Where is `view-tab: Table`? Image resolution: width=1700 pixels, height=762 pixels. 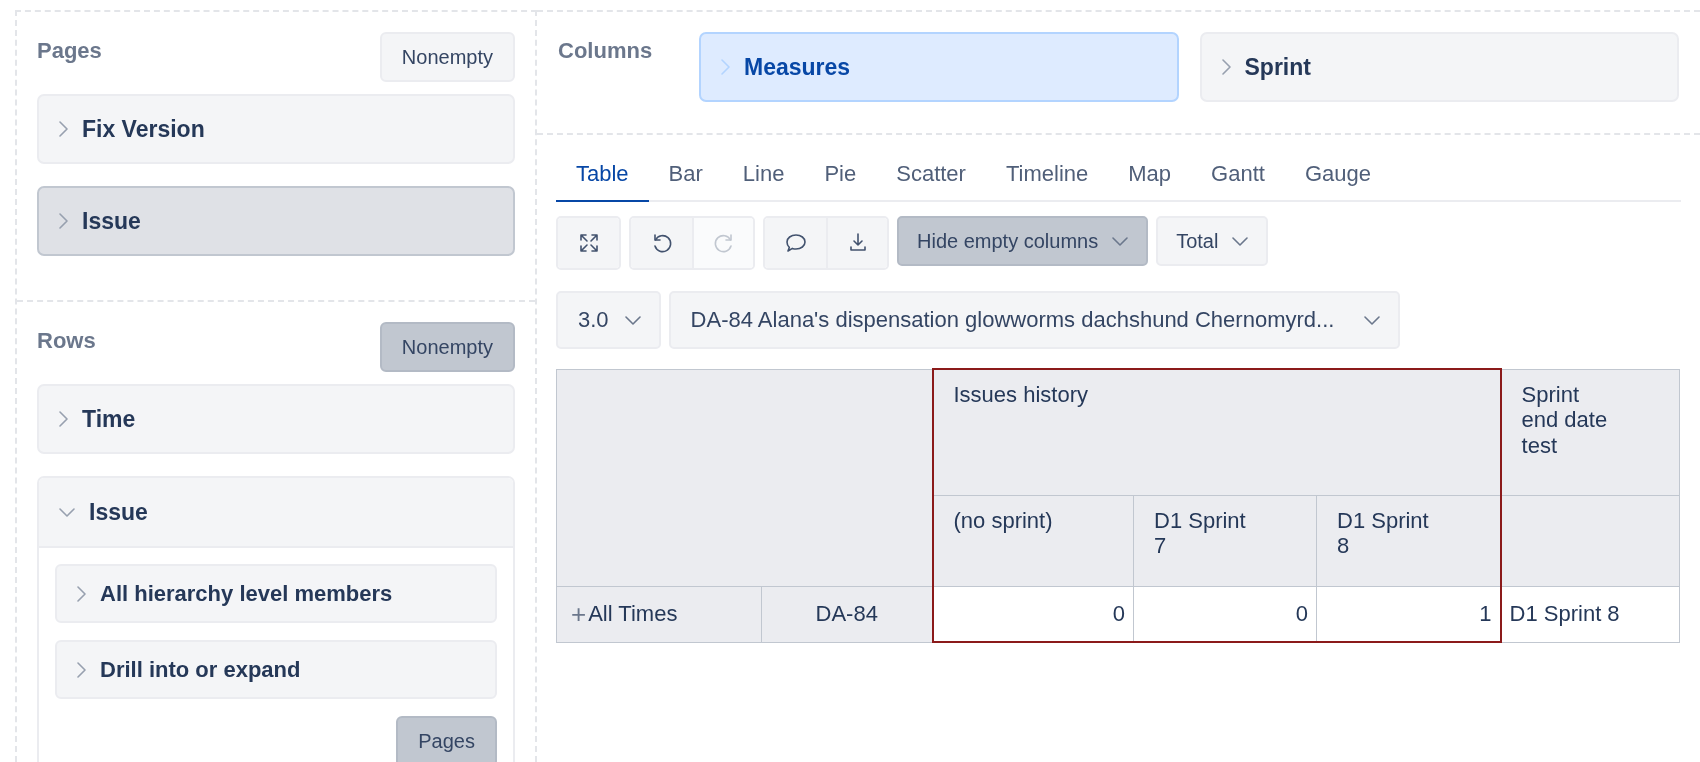
view-tab: Table is located at coordinates (602, 176).